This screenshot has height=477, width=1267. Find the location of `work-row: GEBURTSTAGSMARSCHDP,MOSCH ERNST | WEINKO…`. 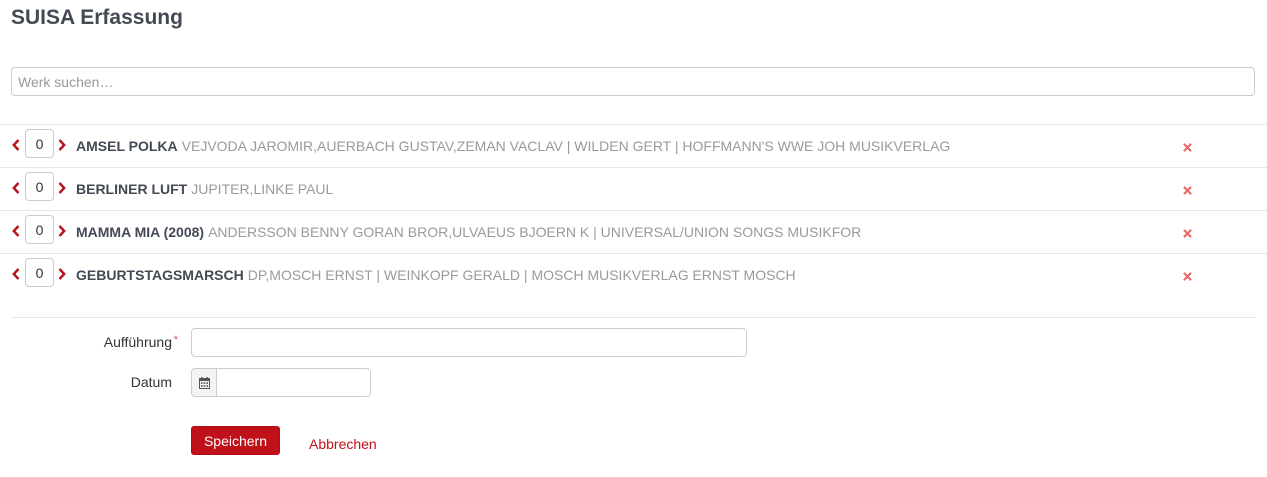

work-row: GEBURTSTAGSMARSCHDP,MOSCH ERNST | WEINKO… is located at coordinates (633, 274).